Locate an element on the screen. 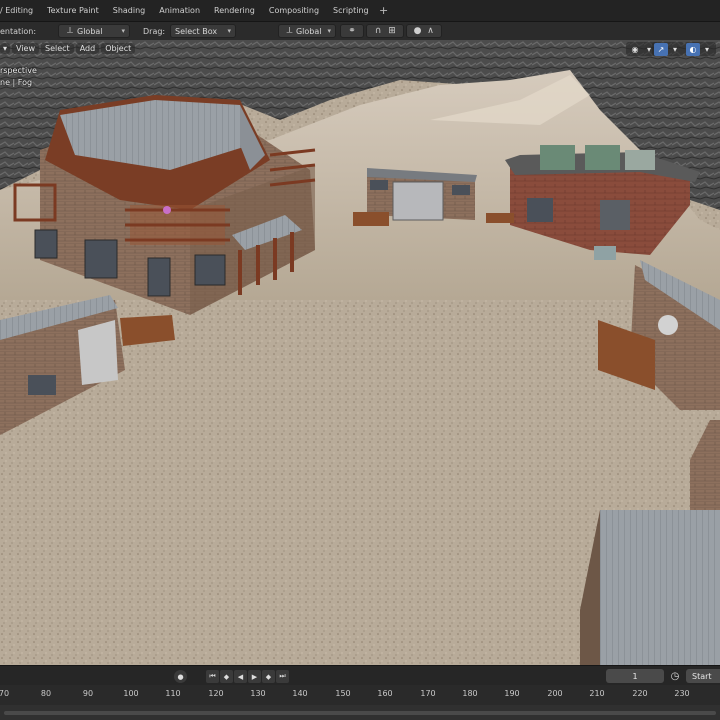 Image resolution: width=720 pixels, height=720 pixels. object-menu: Object is located at coordinates (118, 48).